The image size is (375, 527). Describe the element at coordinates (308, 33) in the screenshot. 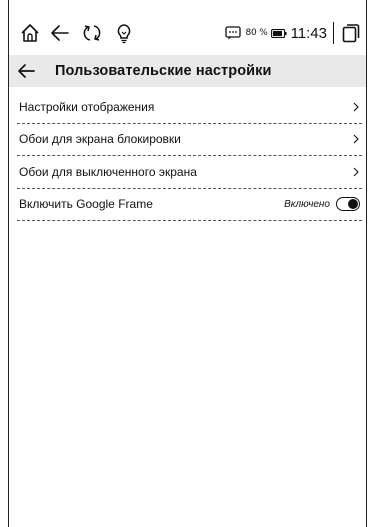

I see `clock: 11:43` at that location.